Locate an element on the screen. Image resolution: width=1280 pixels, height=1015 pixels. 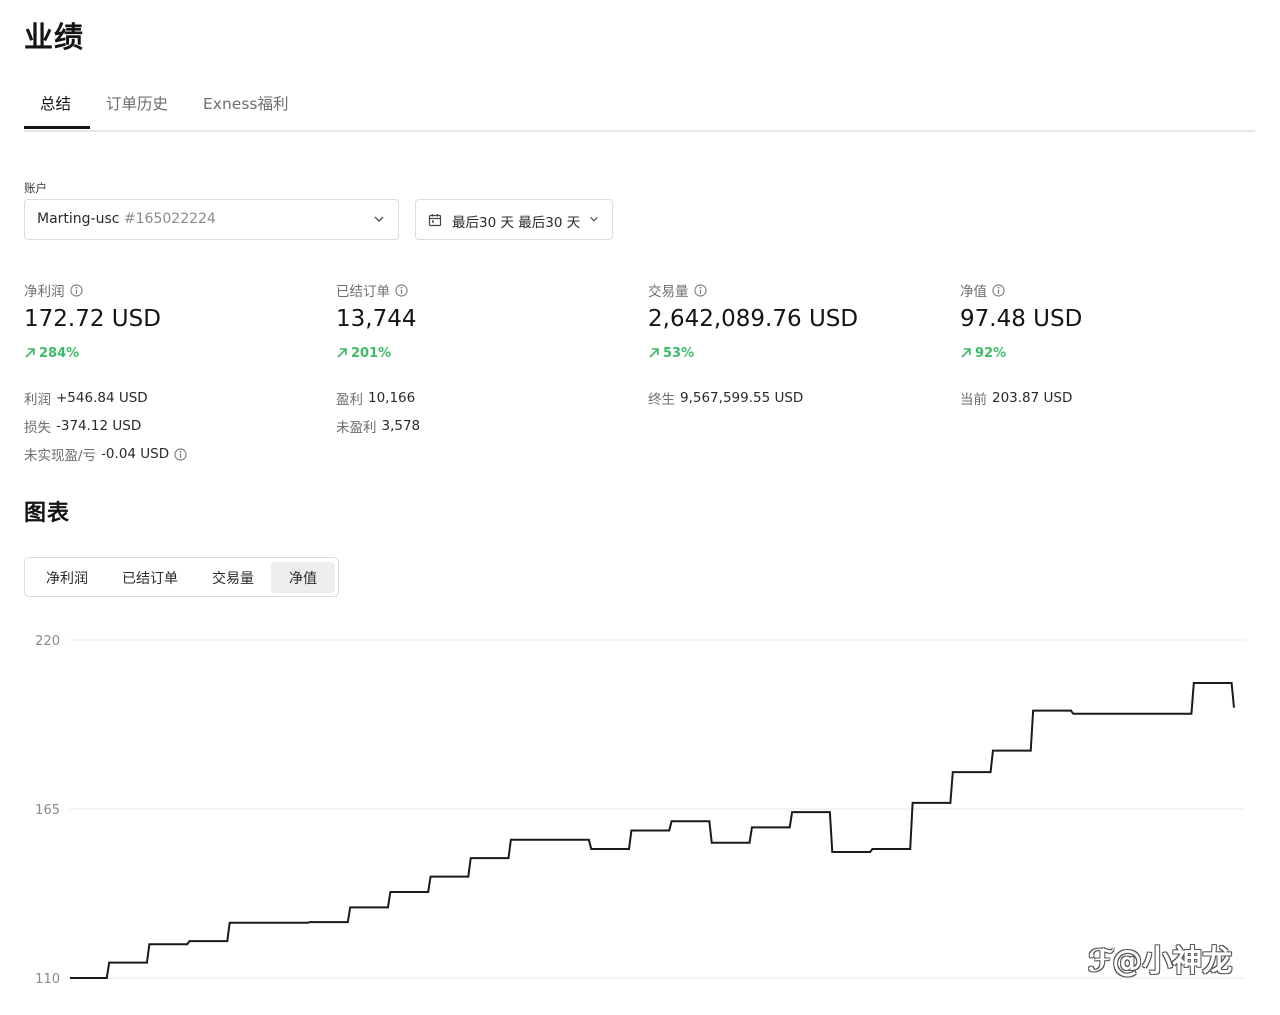
account-label: 账户 is located at coordinates (35, 188).